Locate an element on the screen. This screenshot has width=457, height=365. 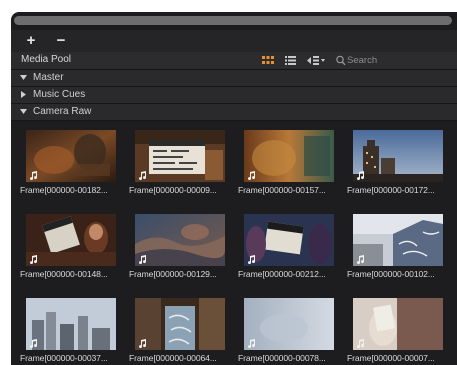
horizontal-scrollbar is located at coordinates (234, 21).